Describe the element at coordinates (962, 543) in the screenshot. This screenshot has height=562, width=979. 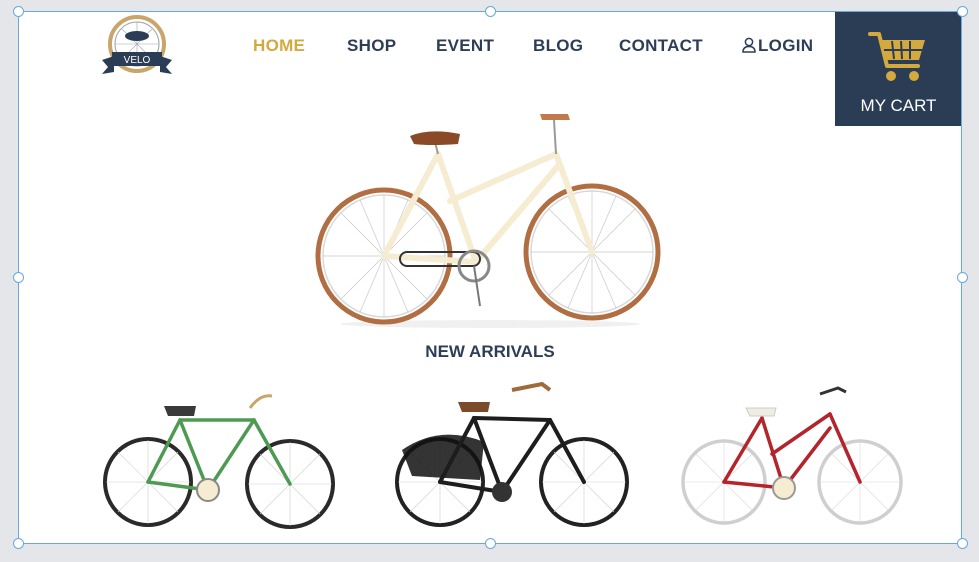
I see `resize-handle-bottom-right` at that location.